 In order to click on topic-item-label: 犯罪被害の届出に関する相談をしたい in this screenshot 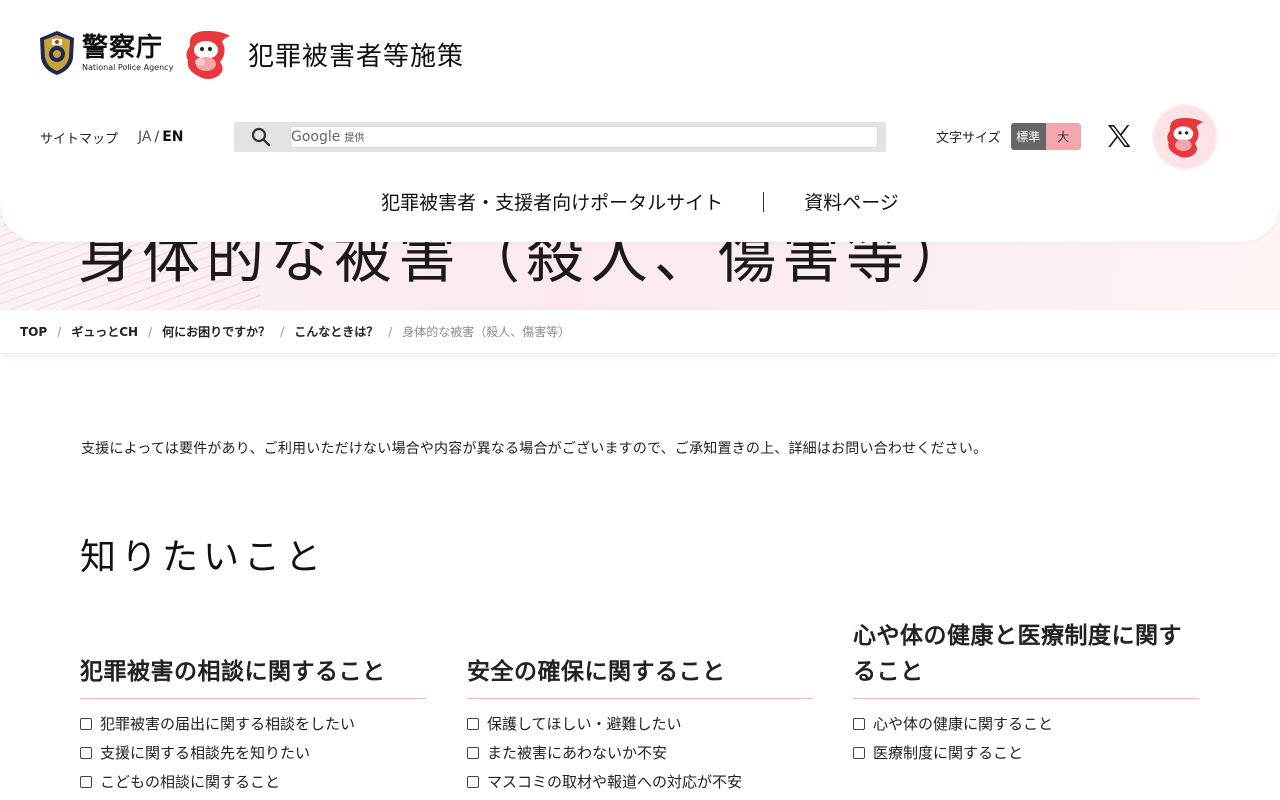, I will do `click(228, 724)`.